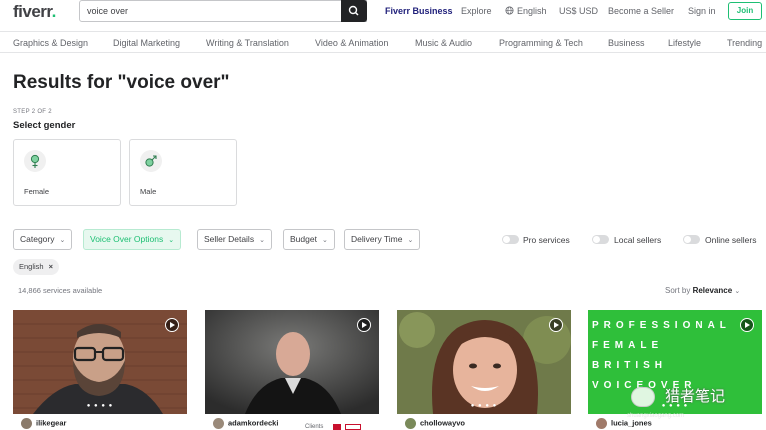 This screenshot has height=430, width=766. I want to click on search-input, so click(205, 11).